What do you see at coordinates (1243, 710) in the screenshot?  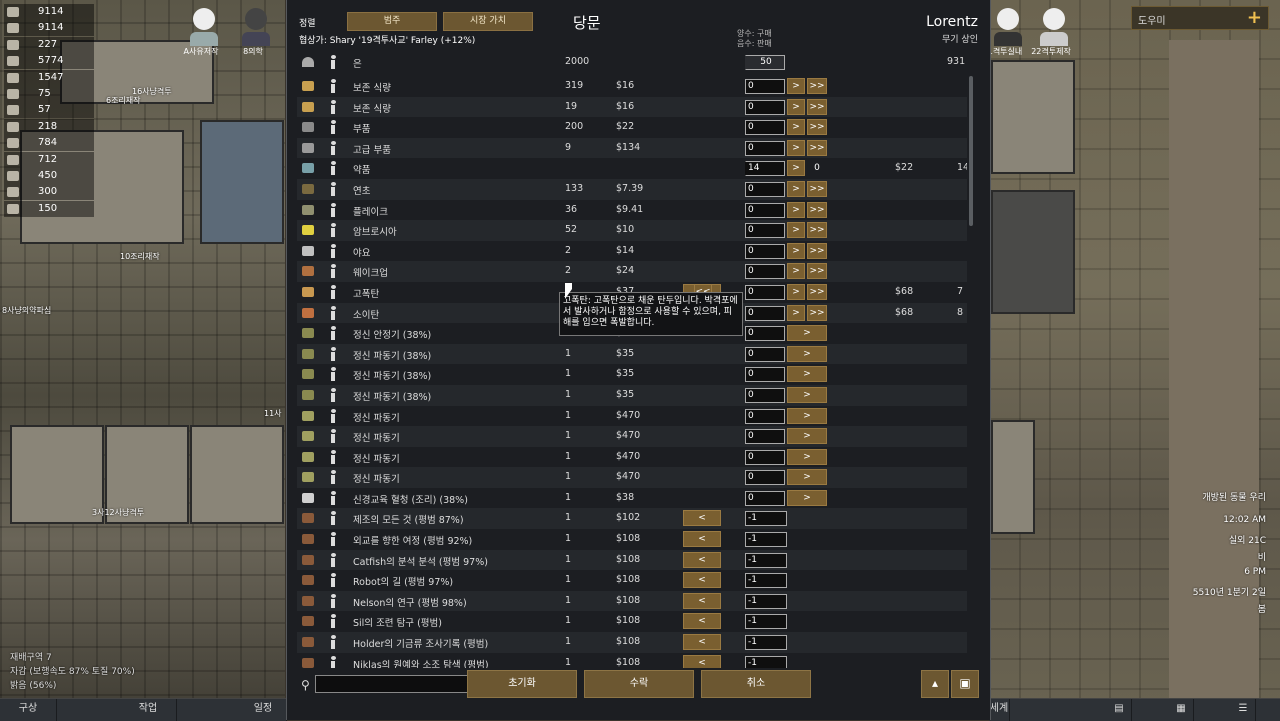 I see `menu-icon: ☰` at bounding box center [1243, 710].